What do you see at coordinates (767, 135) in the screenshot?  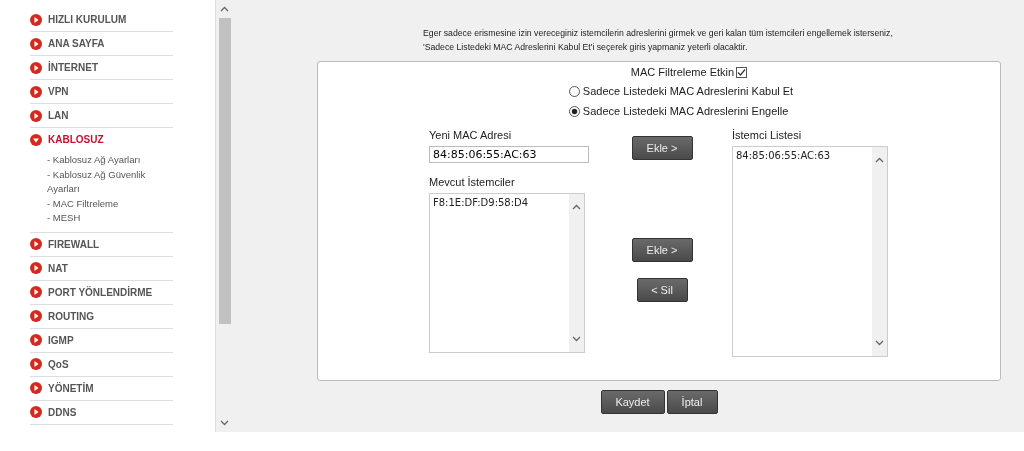 I see `list-label: İstemci Listesi` at bounding box center [767, 135].